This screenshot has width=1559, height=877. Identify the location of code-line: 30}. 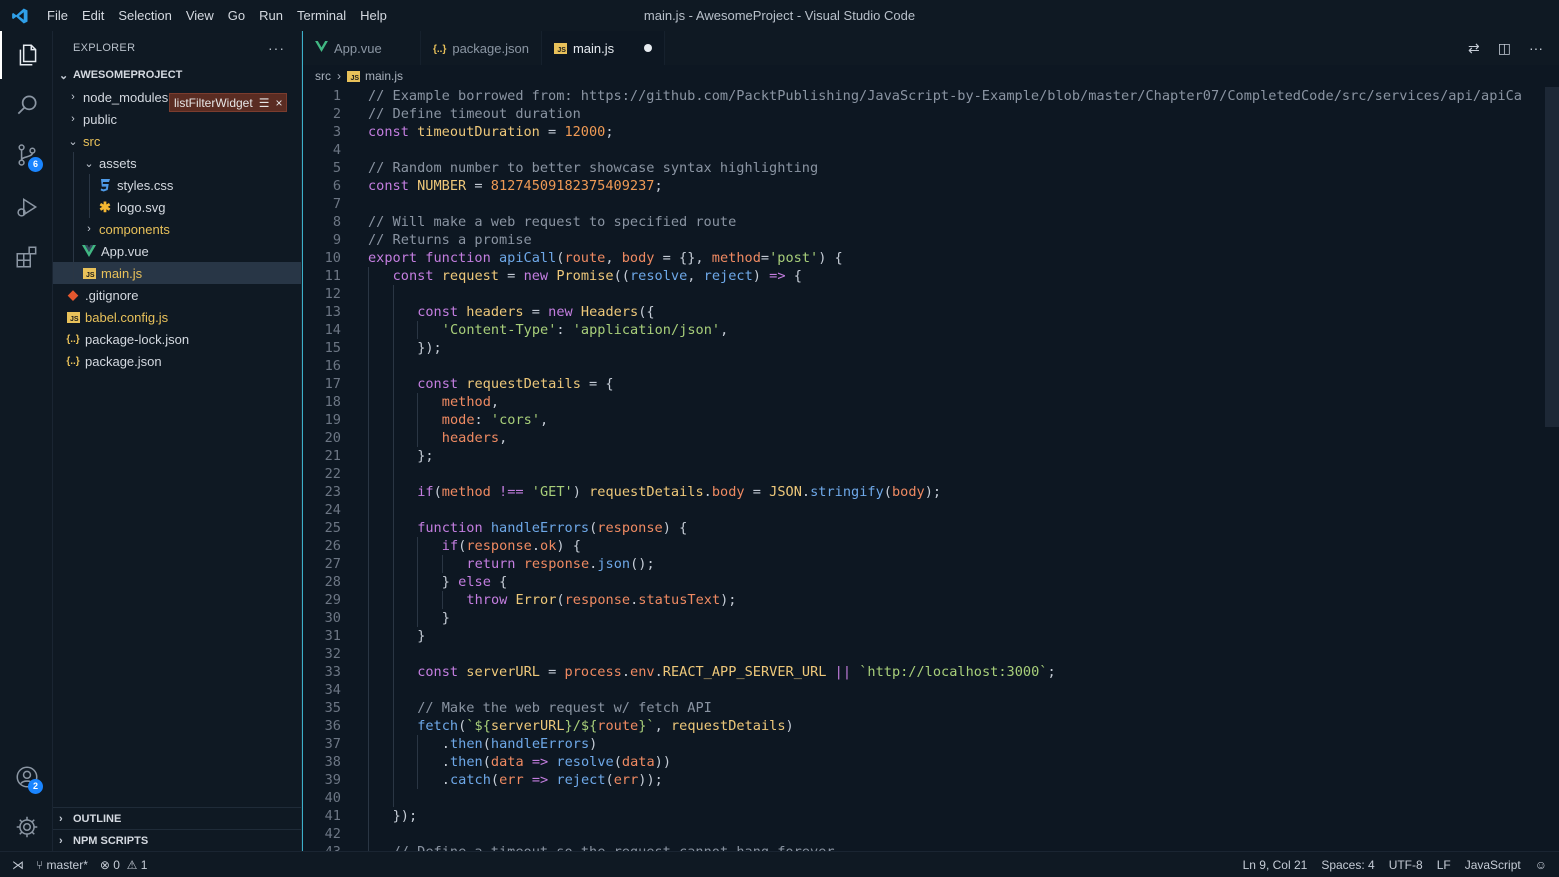
(931, 618).